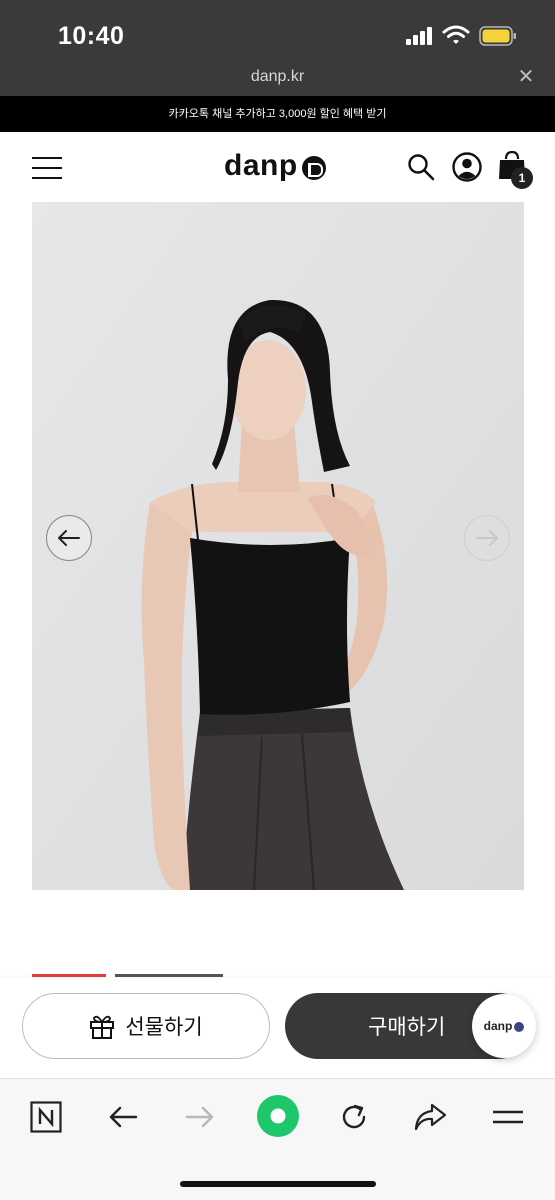  I want to click on chat-floating-button: danp, so click(504, 1026).